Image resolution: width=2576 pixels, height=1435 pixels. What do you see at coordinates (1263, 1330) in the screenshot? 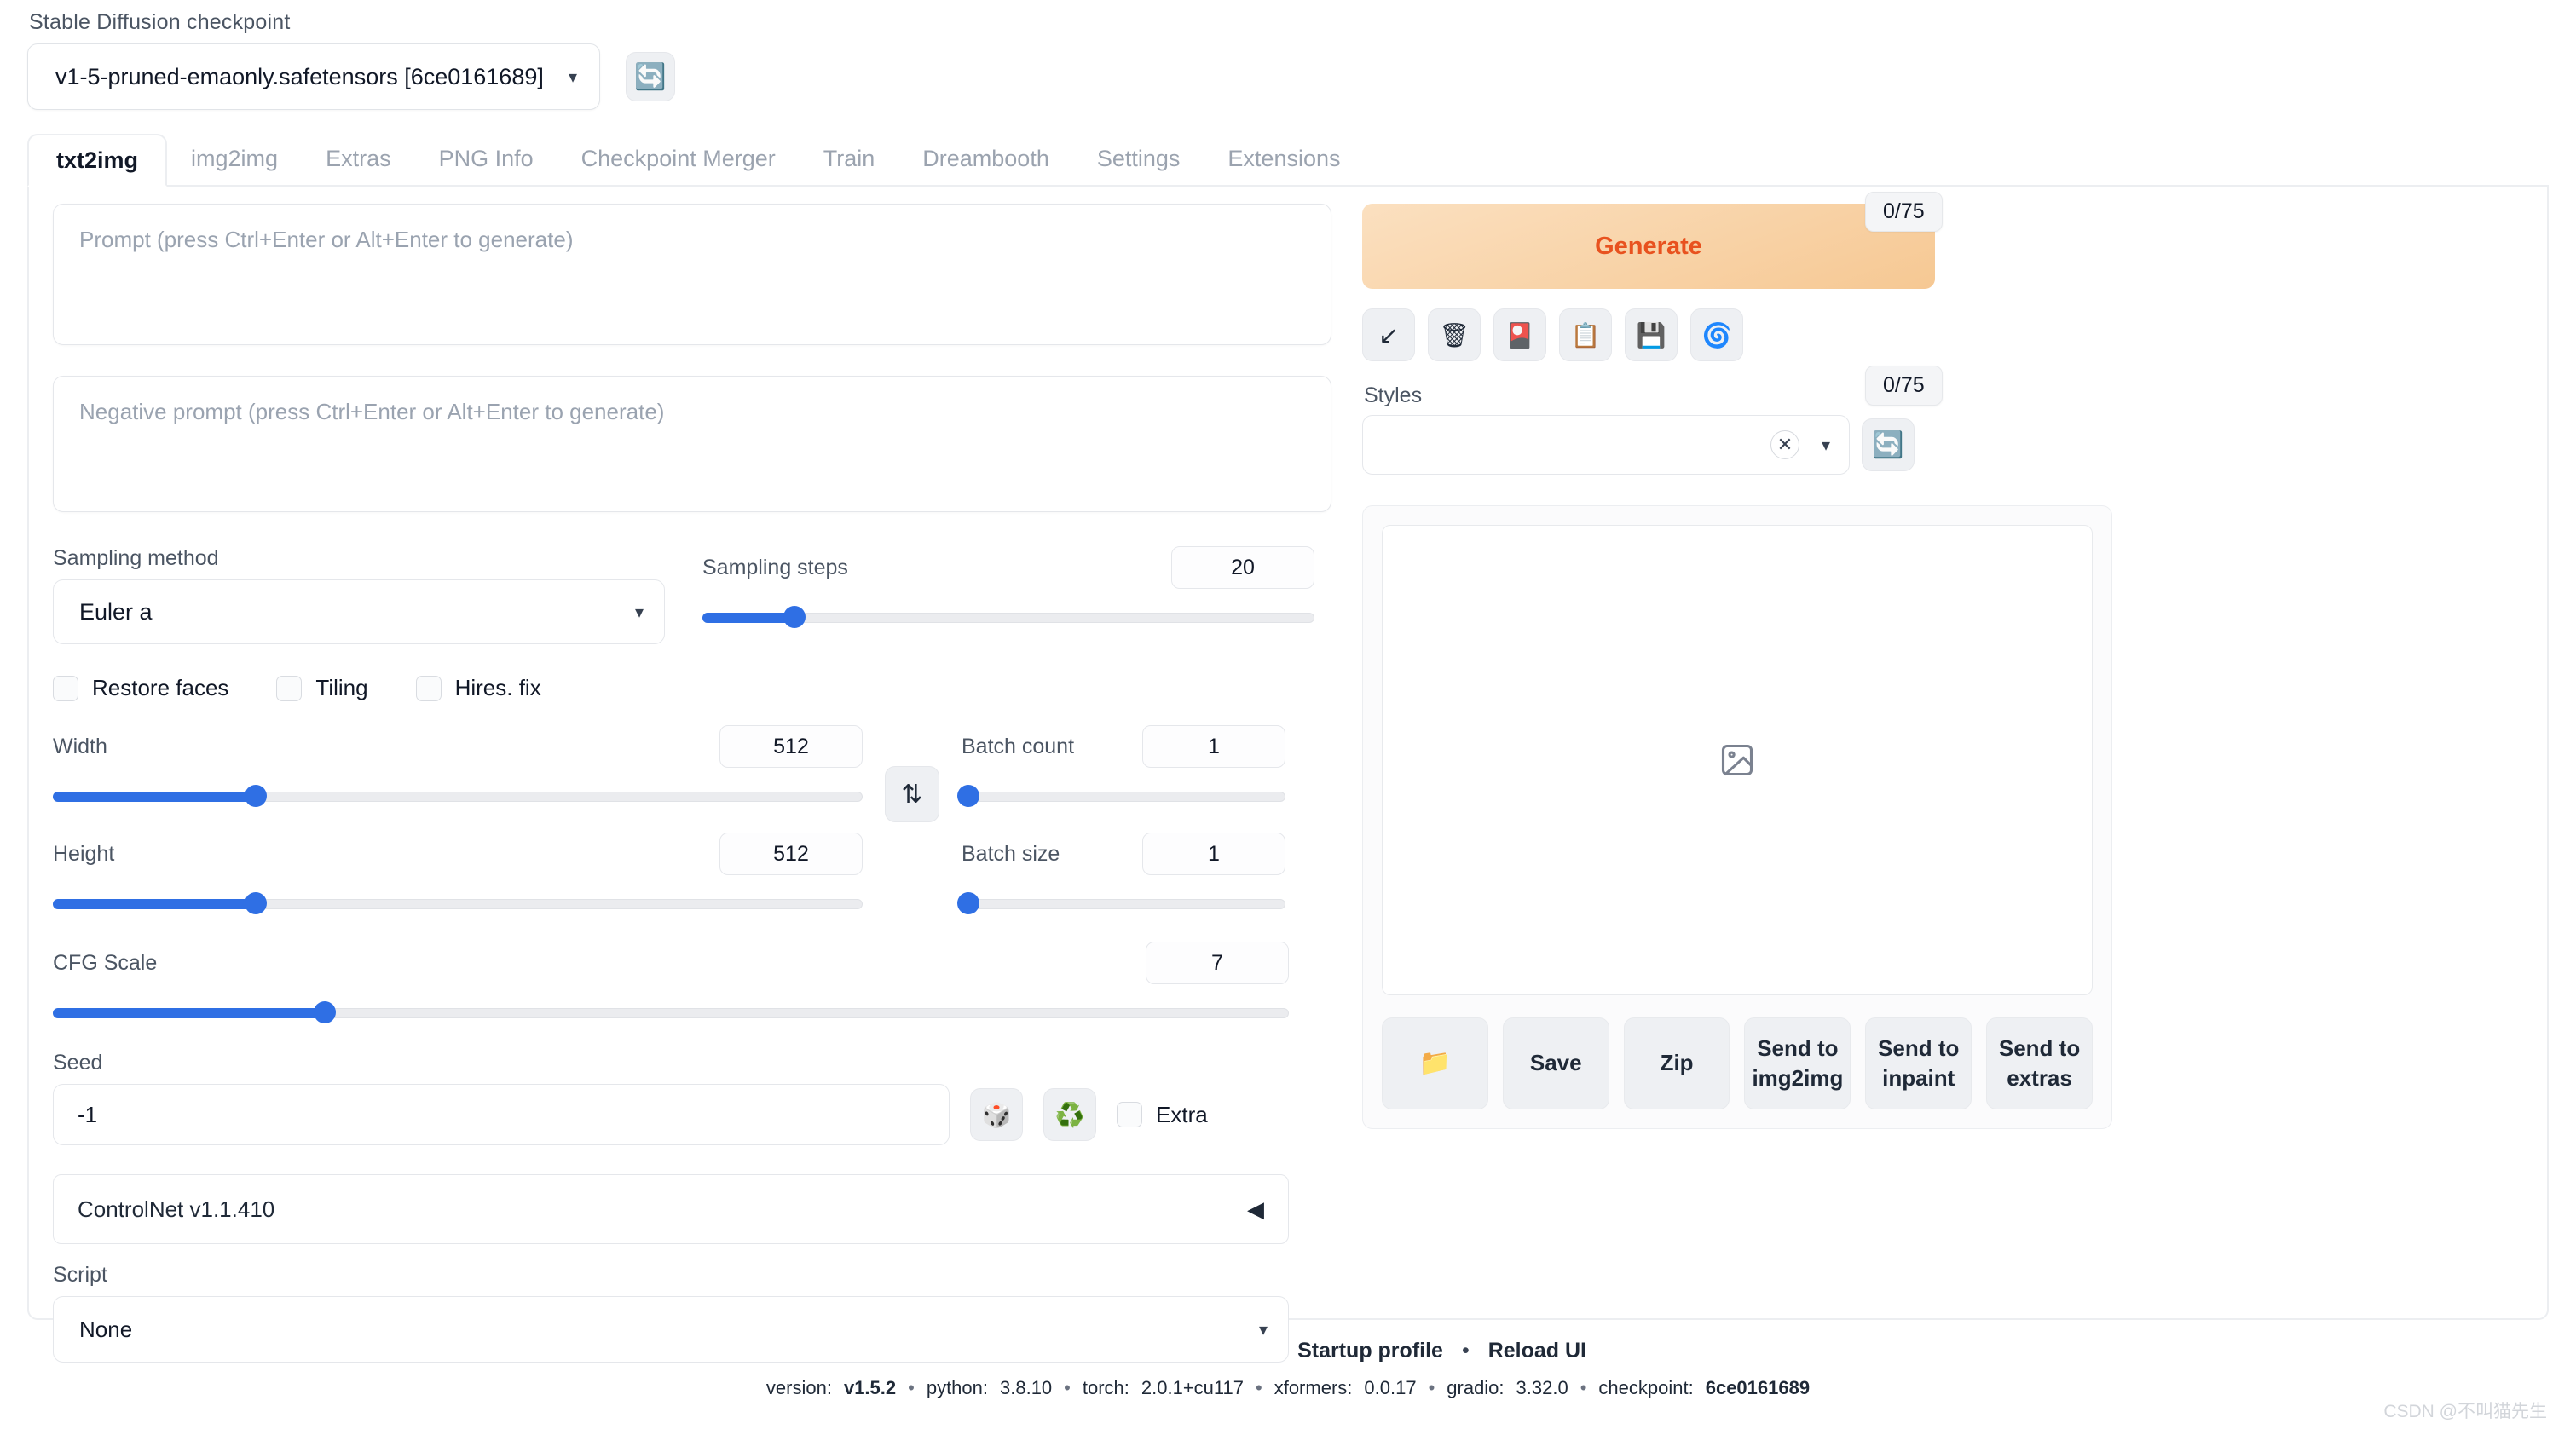
I see `chevron-down-icon: ▾` at bounding box center [1263, 1330].